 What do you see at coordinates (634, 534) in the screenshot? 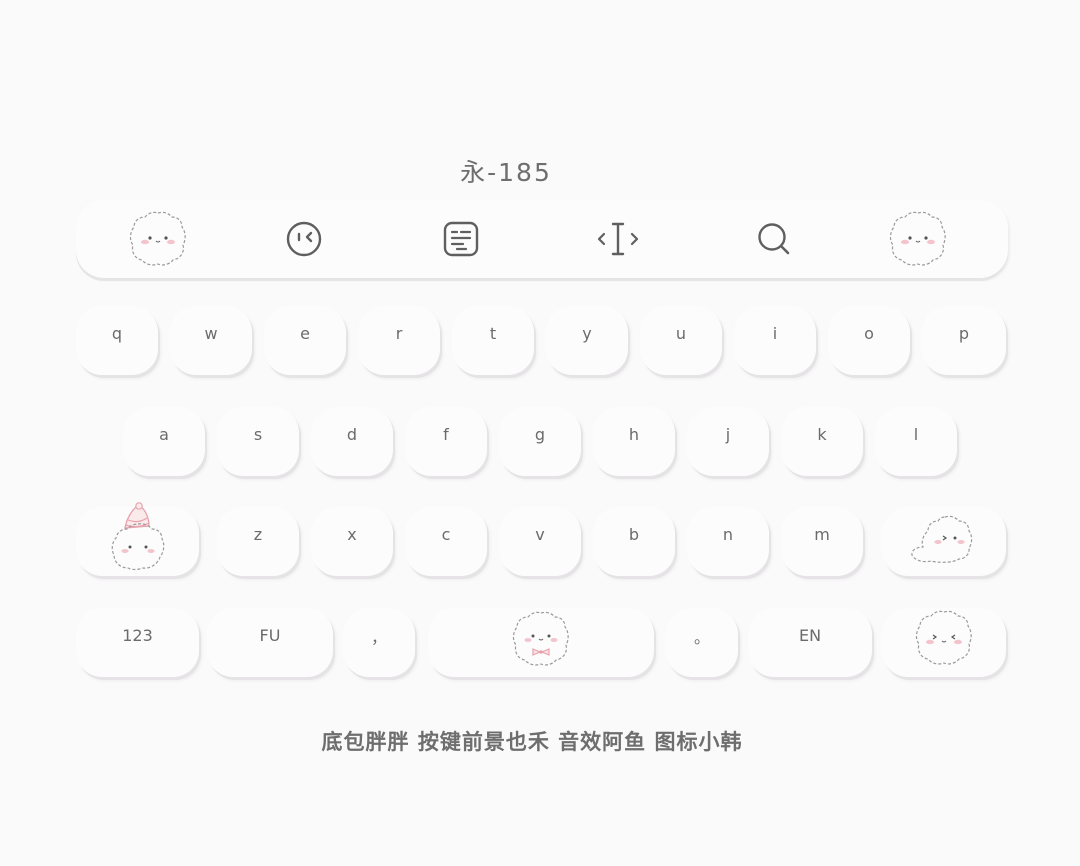
I see `key-label: b` at bounding box center [634, 534].